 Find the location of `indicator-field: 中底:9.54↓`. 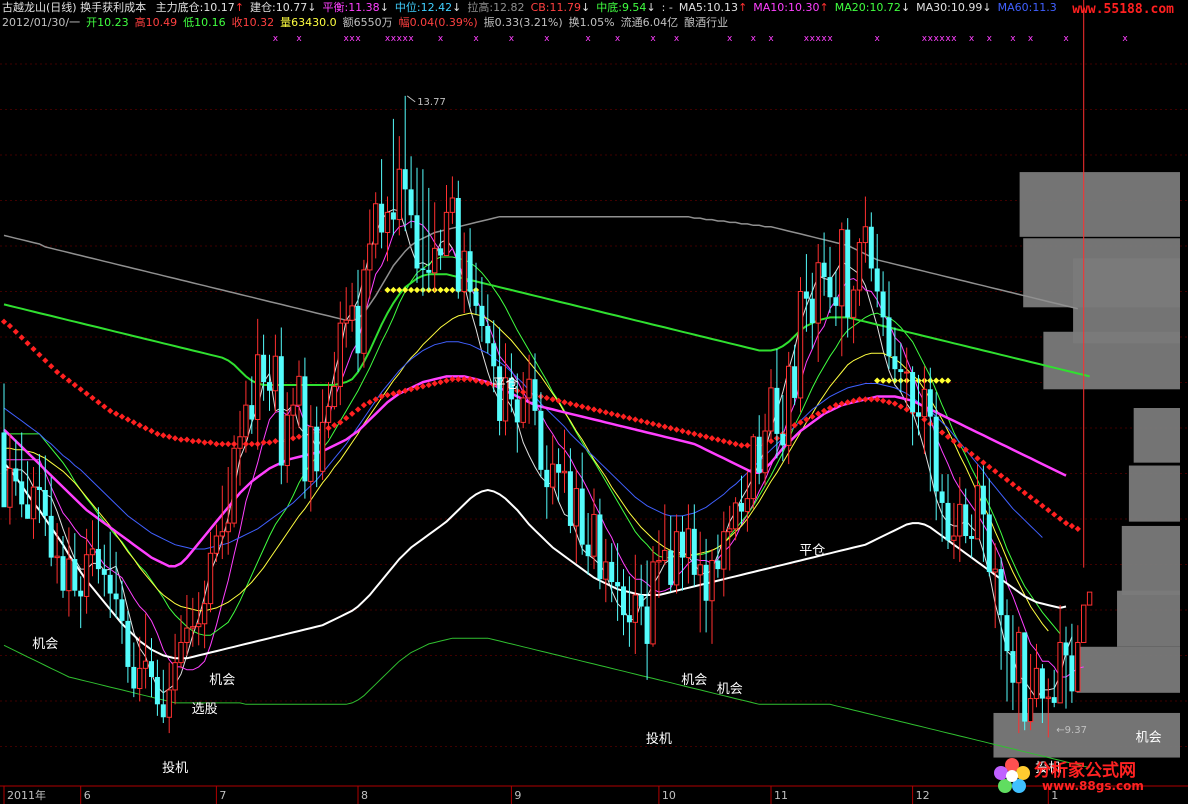

indicator-field: 中底:9.54↓ is located at coordinates (625, 7).